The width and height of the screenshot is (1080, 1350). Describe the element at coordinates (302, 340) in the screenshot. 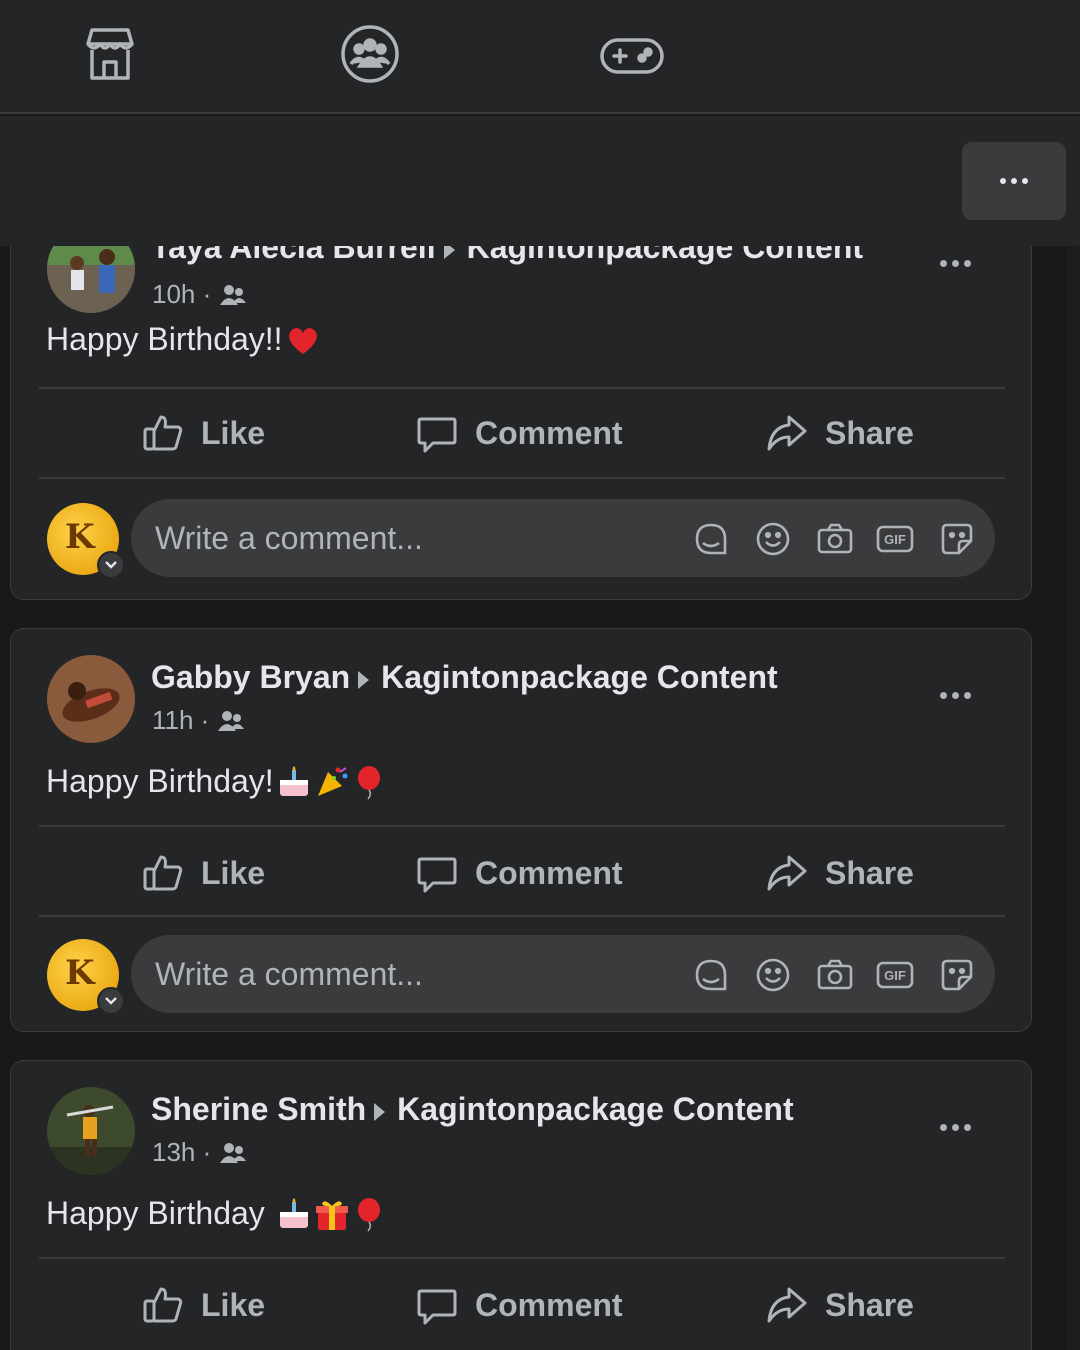

I see `red-heart-icon` at that location.